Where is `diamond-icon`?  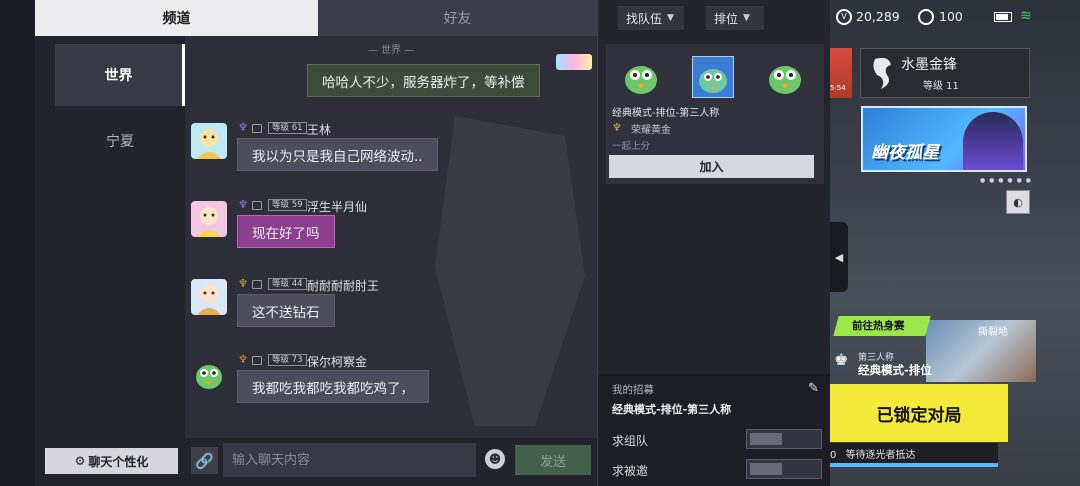 diamond-icon is located at coordinates (926, 17).